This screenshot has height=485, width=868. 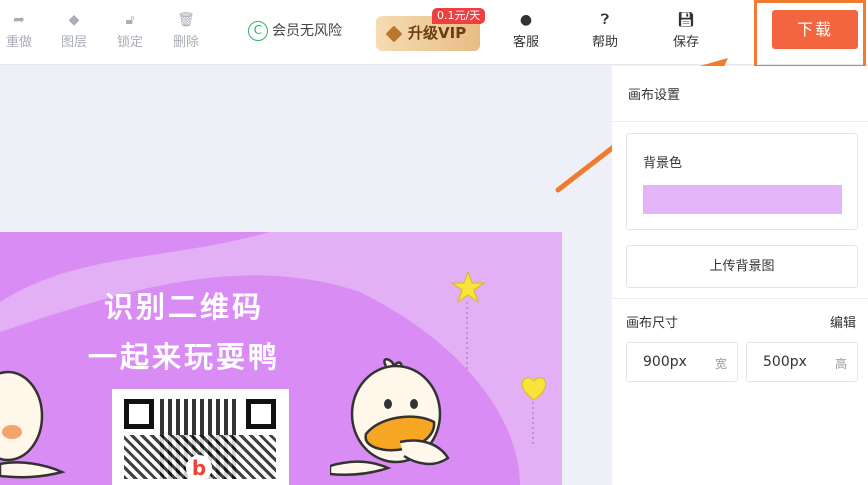 I want to click on redo-icon: ➦, so click(x=19, y=20).